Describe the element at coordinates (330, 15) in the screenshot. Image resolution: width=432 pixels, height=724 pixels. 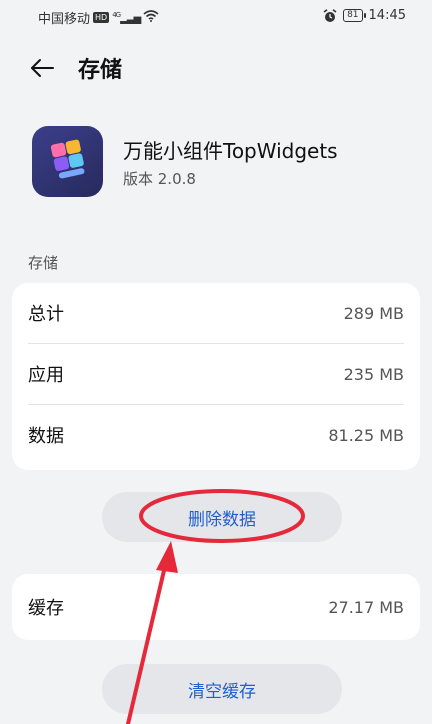
I see `alarm-icon` at that location.